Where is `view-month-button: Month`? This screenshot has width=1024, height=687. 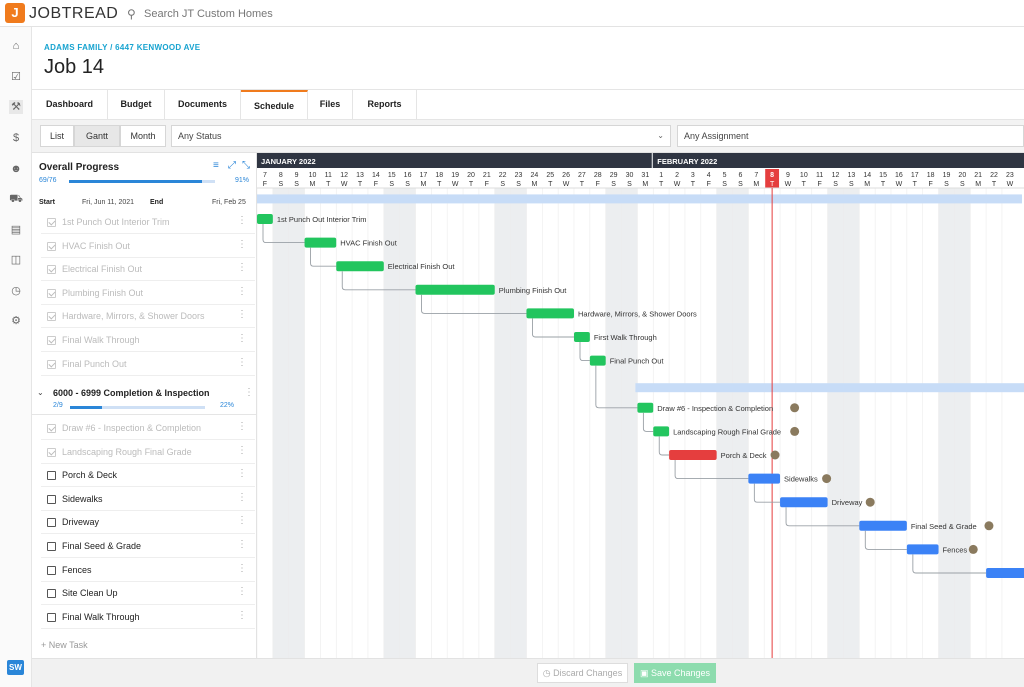 view-month-button: Month is located at coordinates (143, 136).